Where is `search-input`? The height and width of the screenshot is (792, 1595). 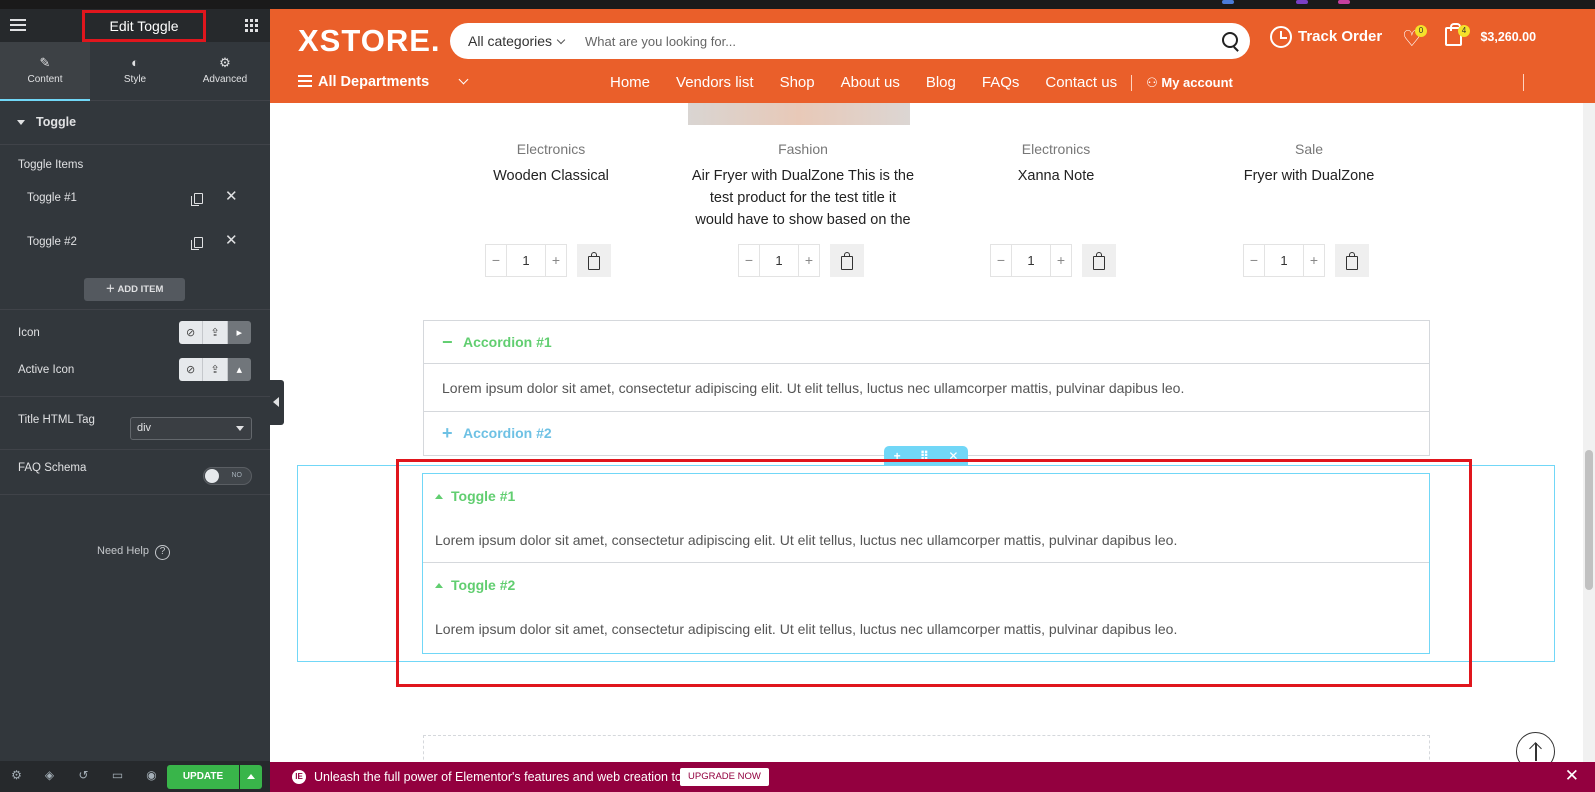 search-input is located at coordinates (885, 41).